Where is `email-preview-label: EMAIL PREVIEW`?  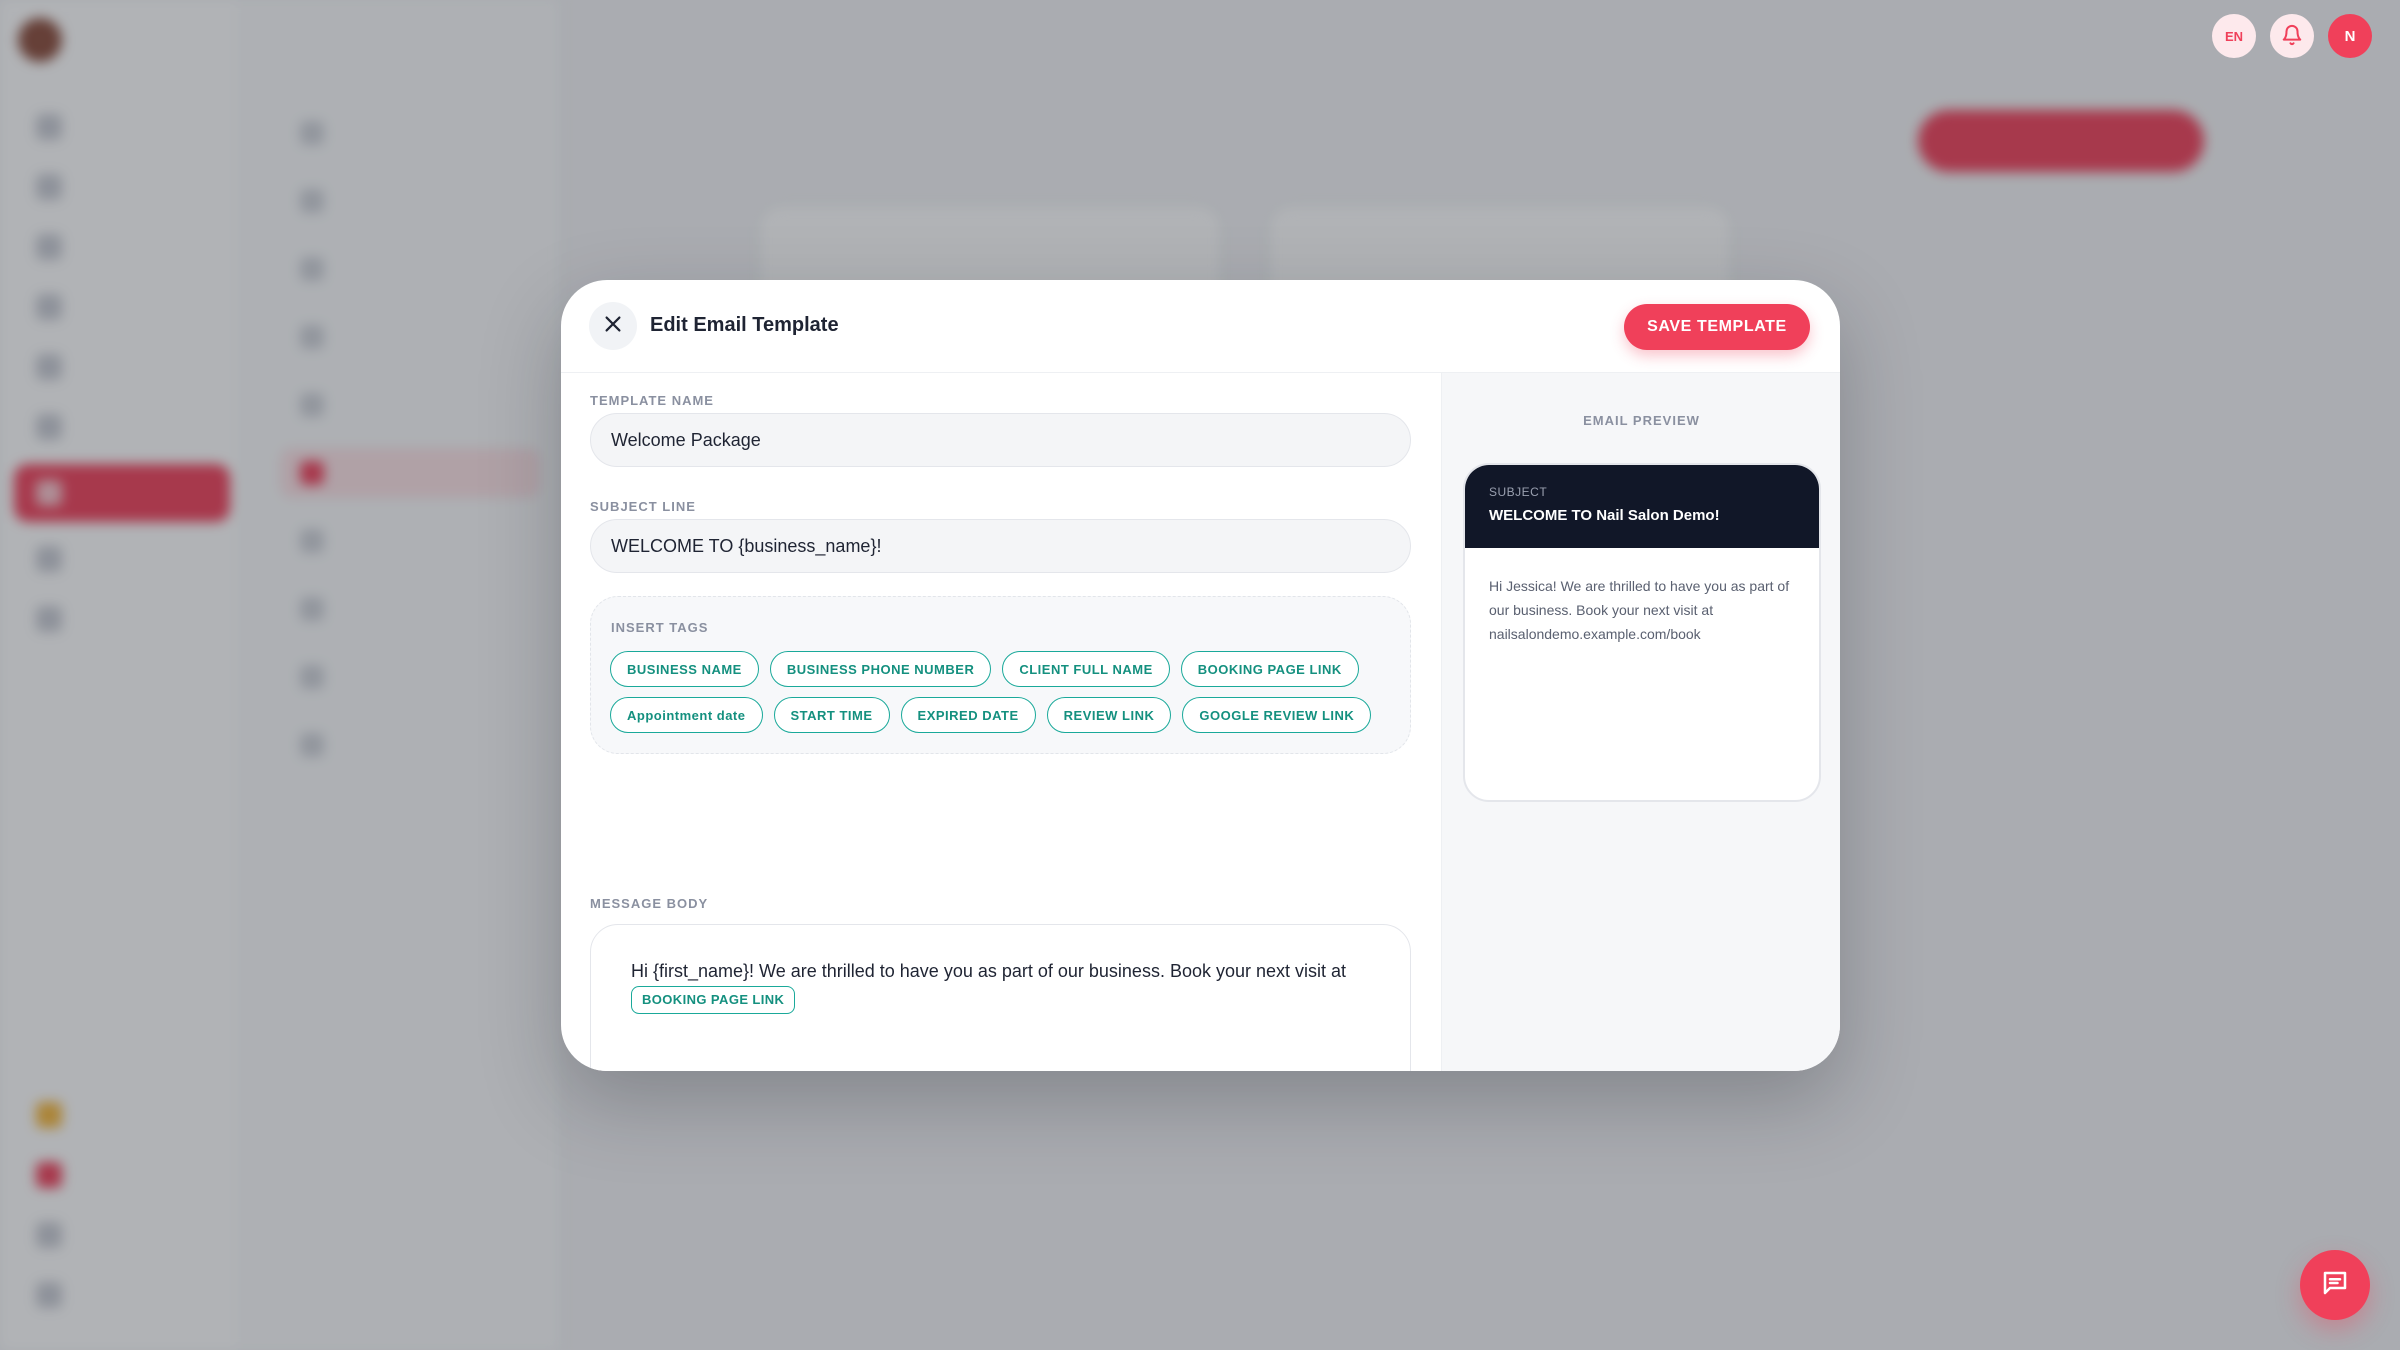
email-preview-label: EMAIL PREVIEW is located at coordinates (1641, 420).